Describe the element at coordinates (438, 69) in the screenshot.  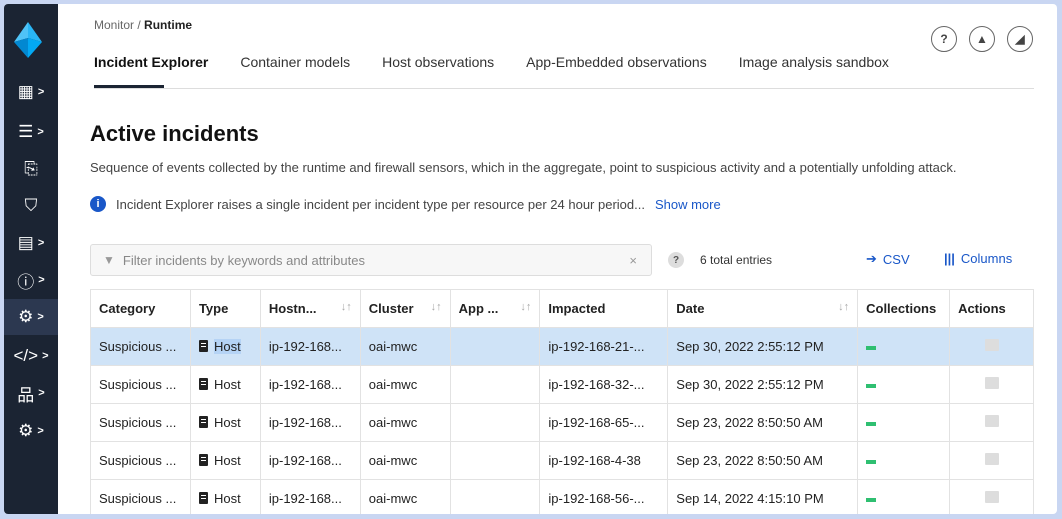
I see `tab-host-observations: Host observations` at that location.